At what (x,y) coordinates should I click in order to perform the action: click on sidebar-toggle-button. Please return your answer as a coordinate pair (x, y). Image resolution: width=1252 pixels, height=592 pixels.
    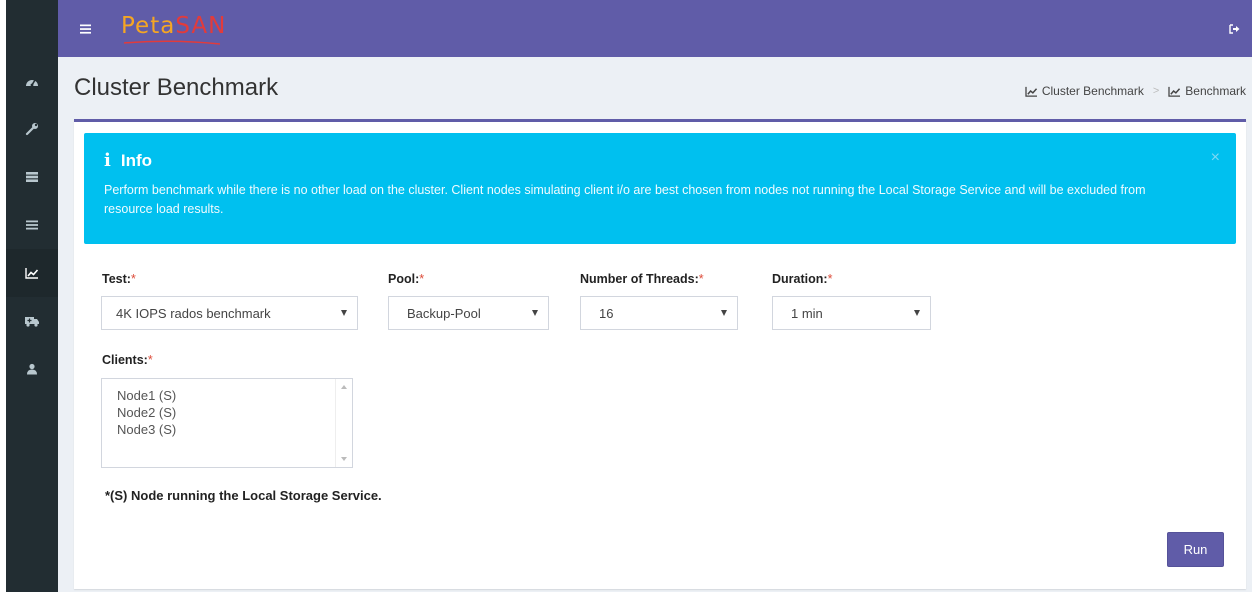
    Looking at the image, I should click on (85, 30).